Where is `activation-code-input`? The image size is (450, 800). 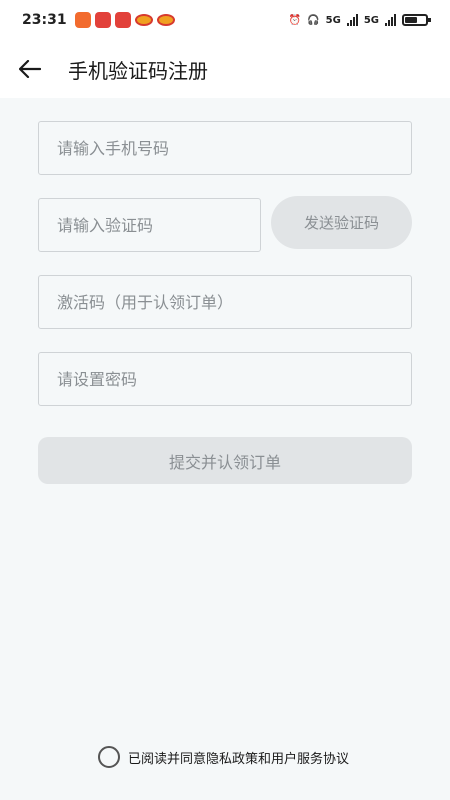 activation-code-input is located at coordinates (234, 302).